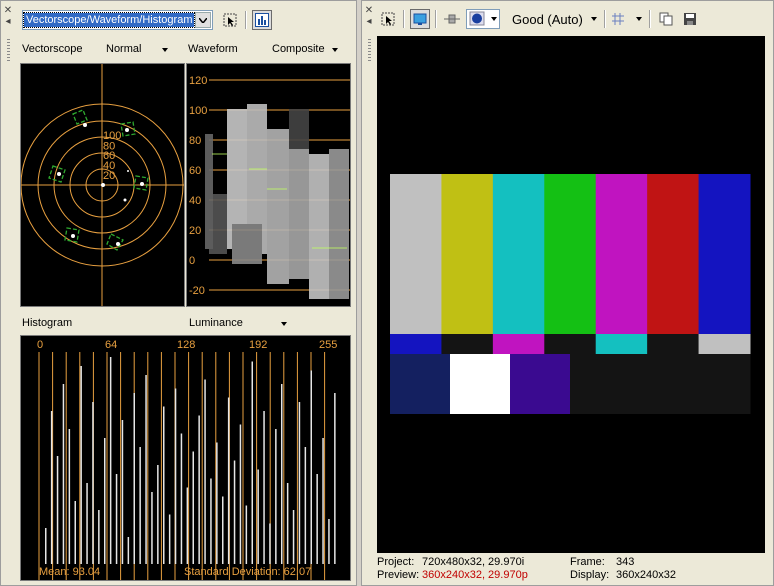  I want to click on copy-icon, so click(666, 19).